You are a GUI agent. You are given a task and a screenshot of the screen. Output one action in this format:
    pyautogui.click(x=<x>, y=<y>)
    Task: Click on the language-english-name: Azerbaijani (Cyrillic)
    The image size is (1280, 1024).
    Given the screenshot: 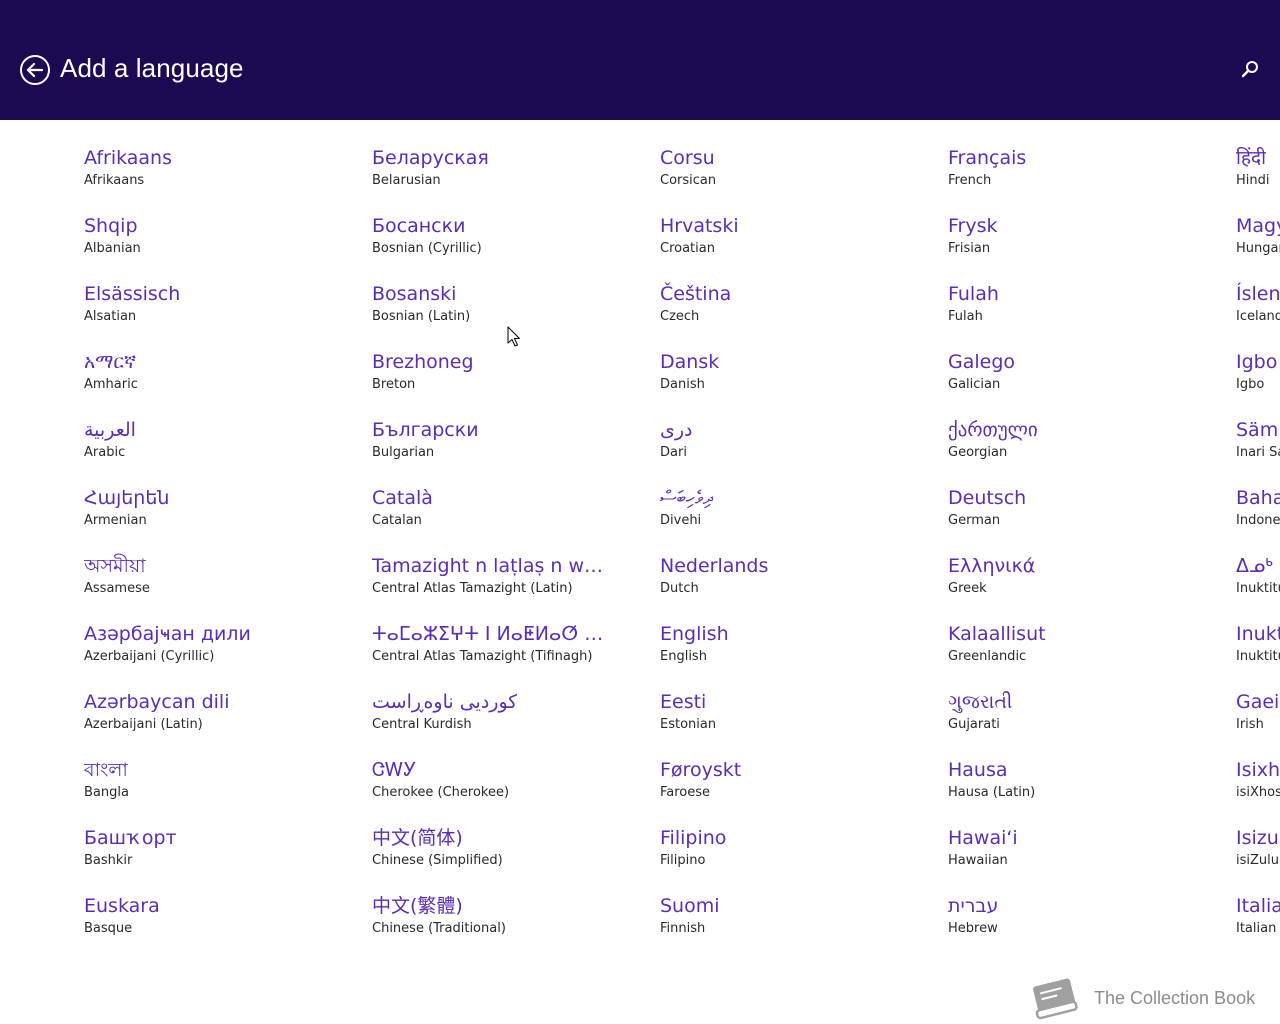 What is the action you would take?
    pyautogui.click(x=149, y=656)
    